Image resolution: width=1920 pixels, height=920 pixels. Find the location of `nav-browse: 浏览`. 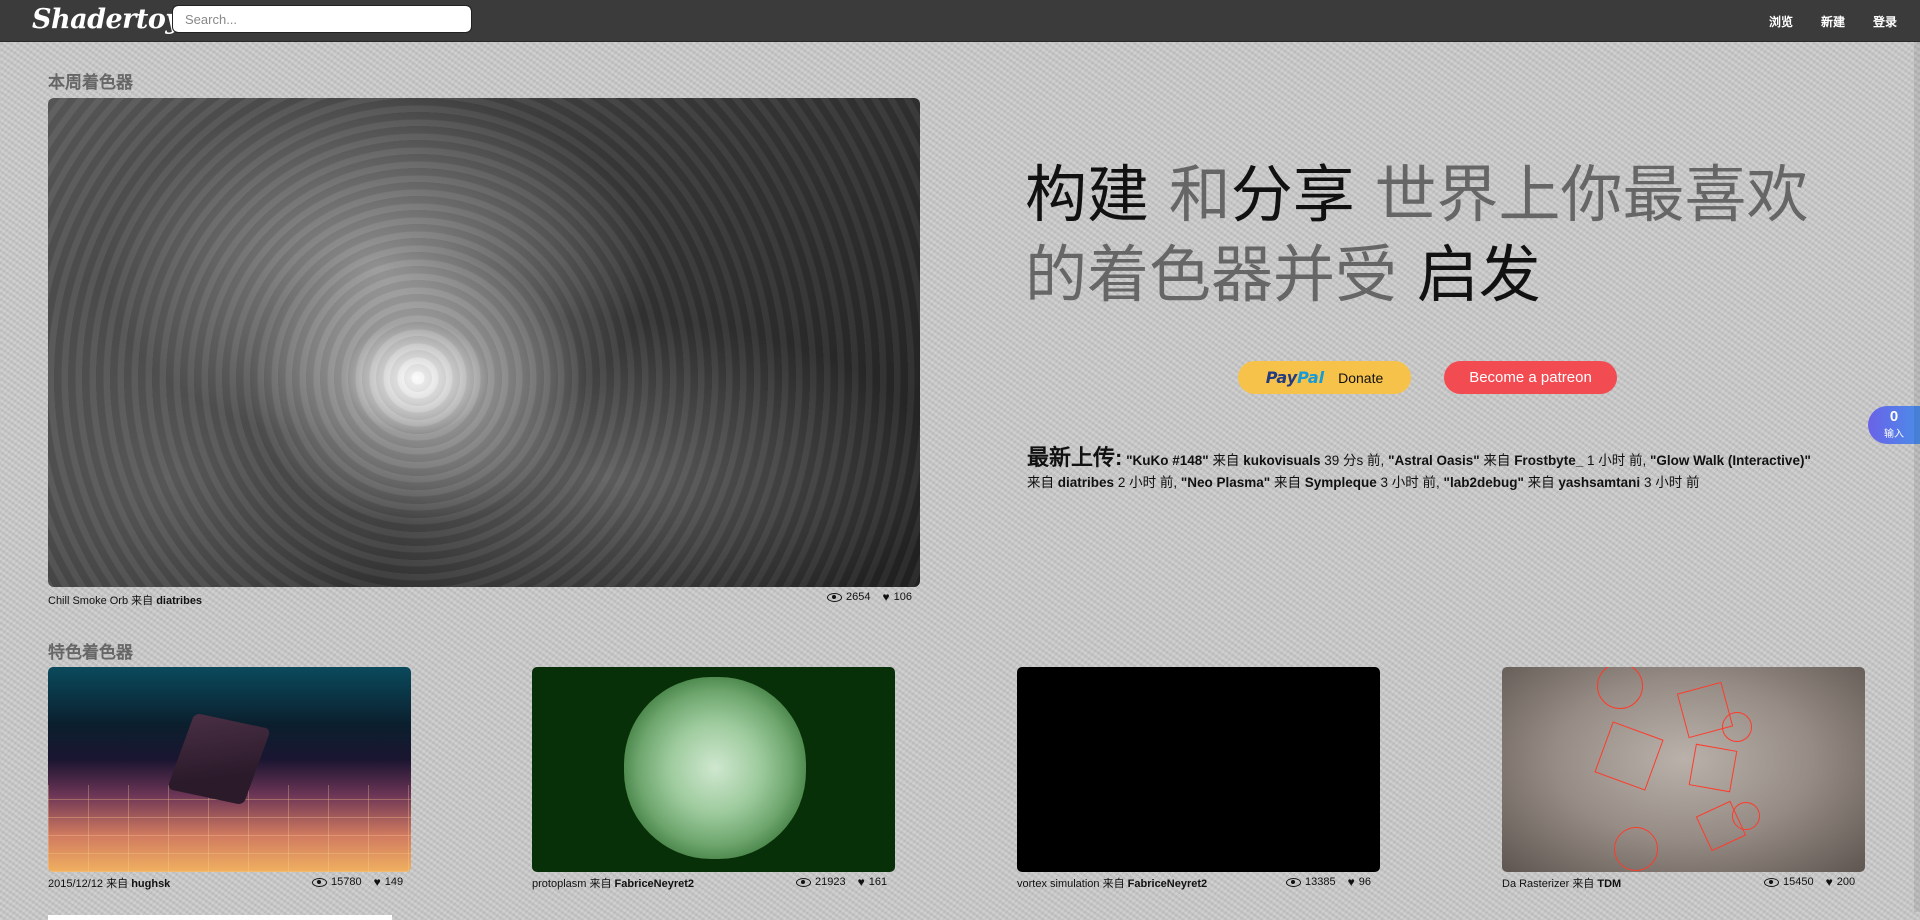

nav-browse: 浏览 is located at coordinates (1781, 21).